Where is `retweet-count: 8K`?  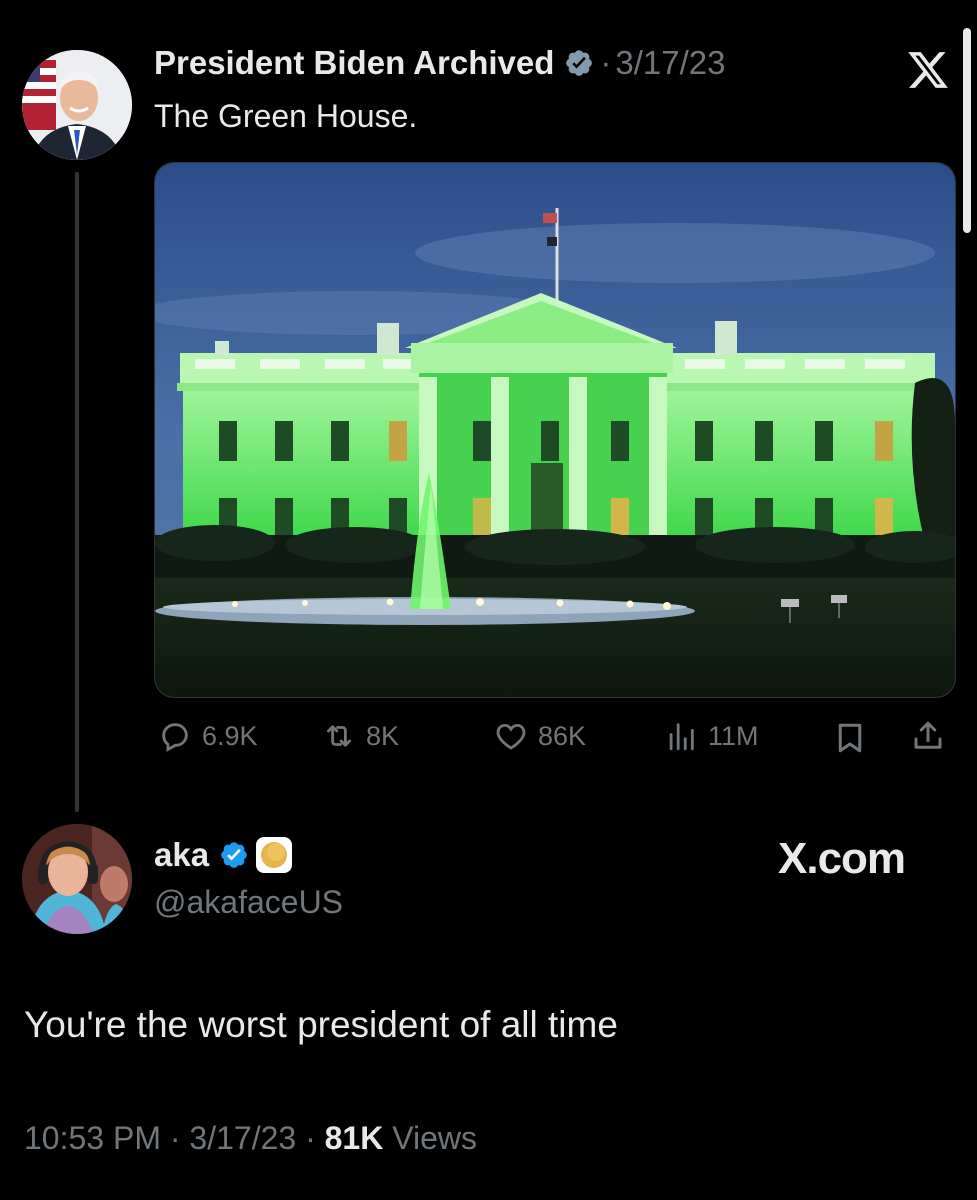 retweet-count: 8K is located at coordinates (383, 735).